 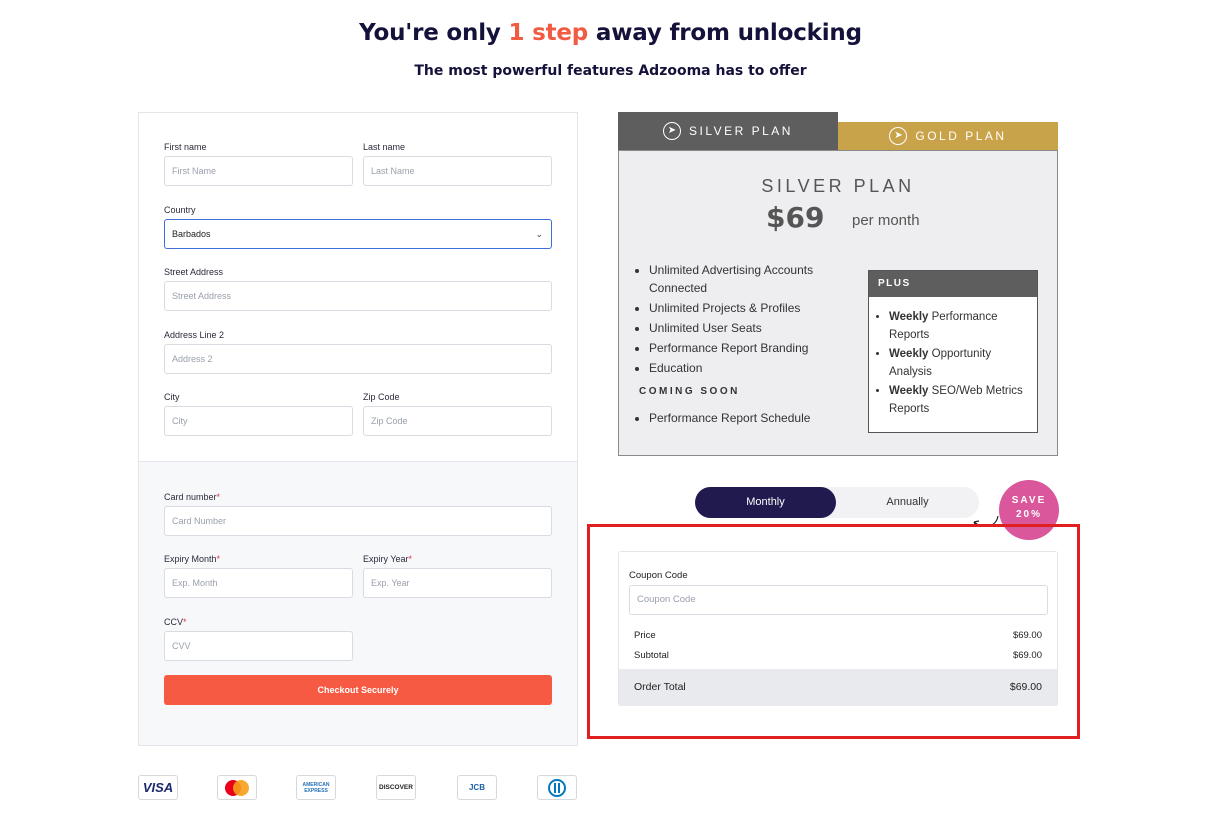 What do you see at coordinates (191, 234) in the screenshot?
I see `country-value: Barbados` at bounding box center [191, 234].